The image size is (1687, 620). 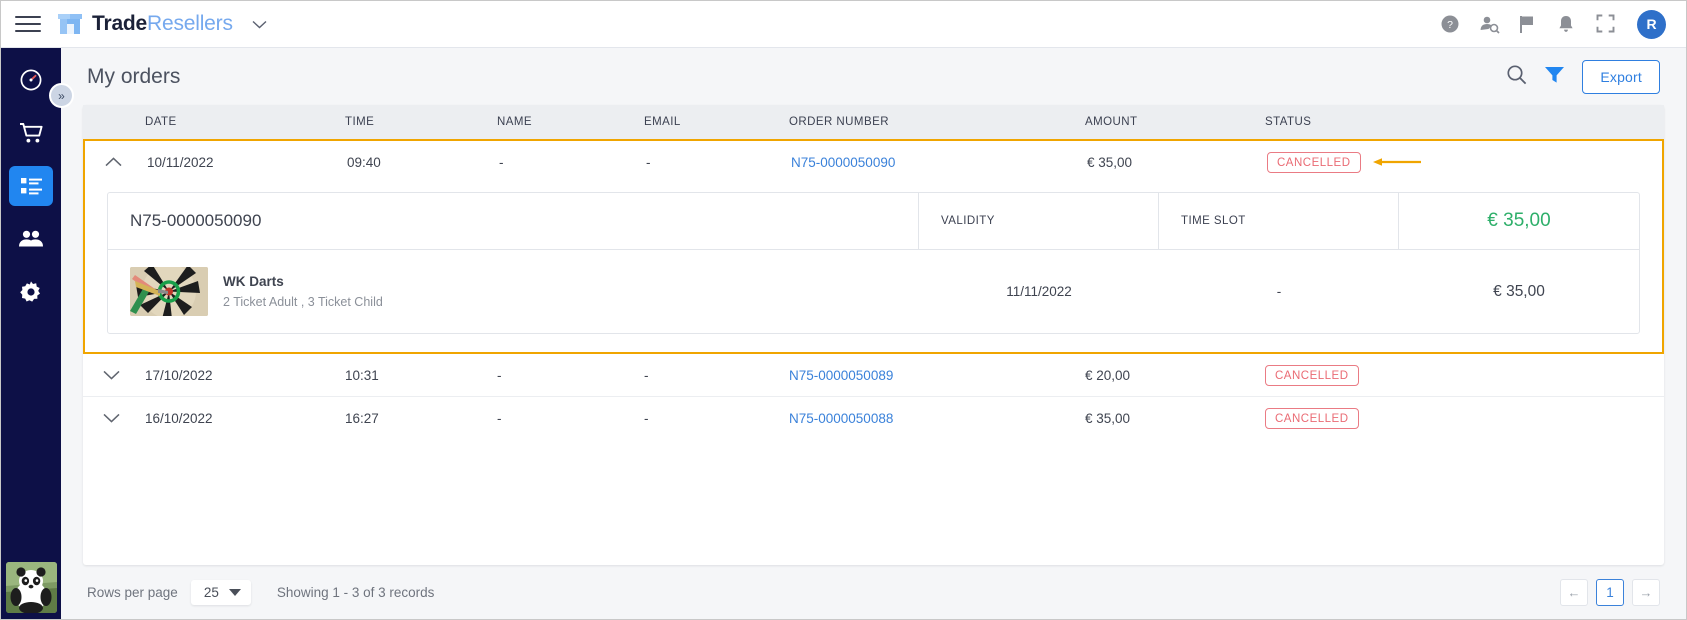 I want to click on export-button: Export, so click(x=1621, y=76).